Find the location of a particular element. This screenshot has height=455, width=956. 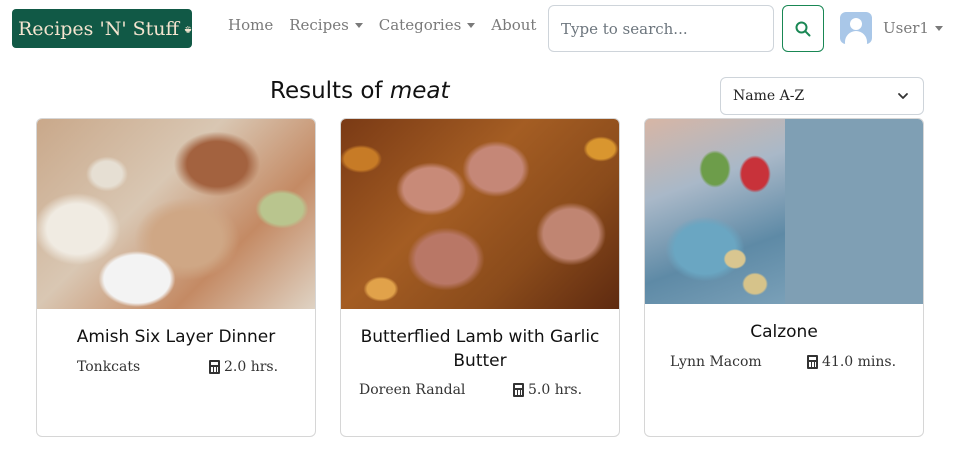

username: User1 is located at coordinates (906, 28).